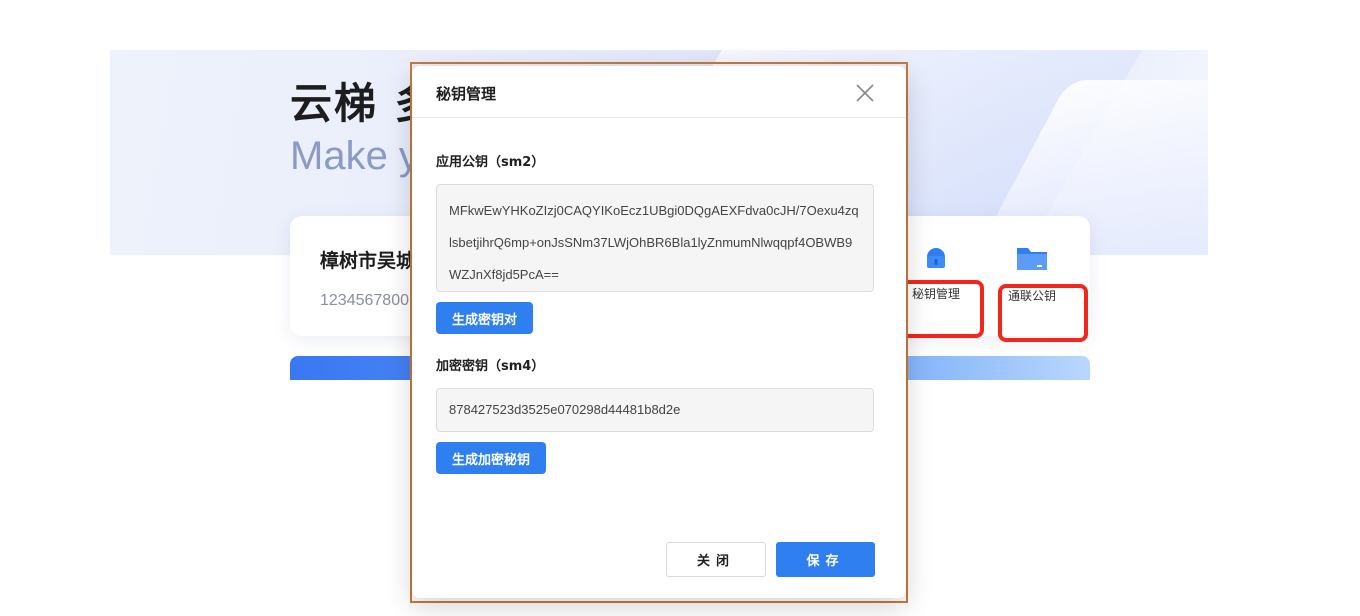  What do you see at coordinates (865, 93) in the screenshot?
I see `close-icon` at bounding box center [865, 93].